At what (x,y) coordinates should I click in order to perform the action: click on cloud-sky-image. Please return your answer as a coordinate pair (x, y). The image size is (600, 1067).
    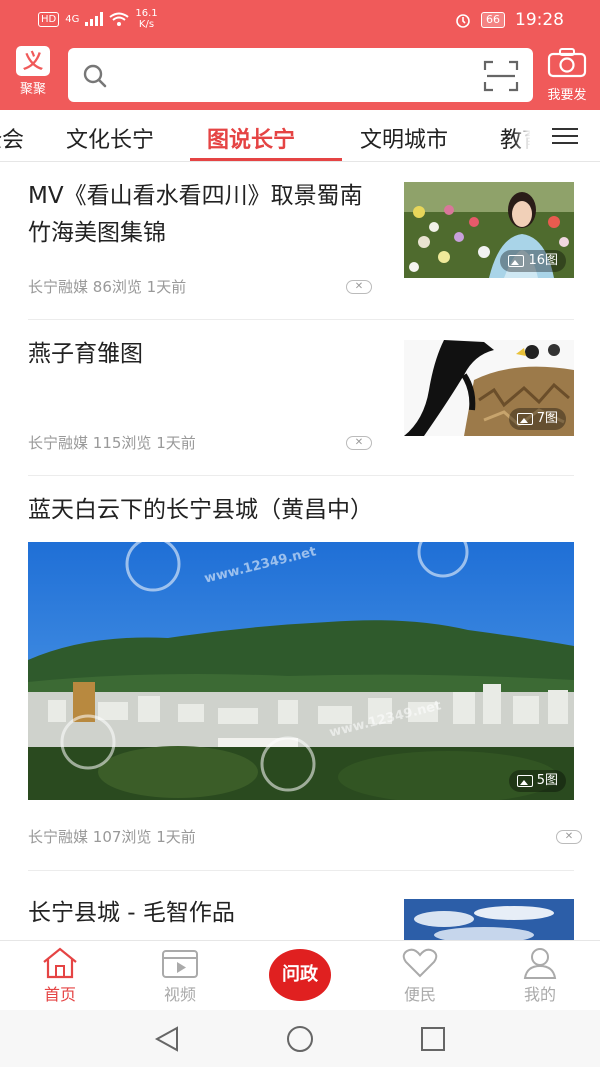
    Looking at the image, I should click on (489, 919).